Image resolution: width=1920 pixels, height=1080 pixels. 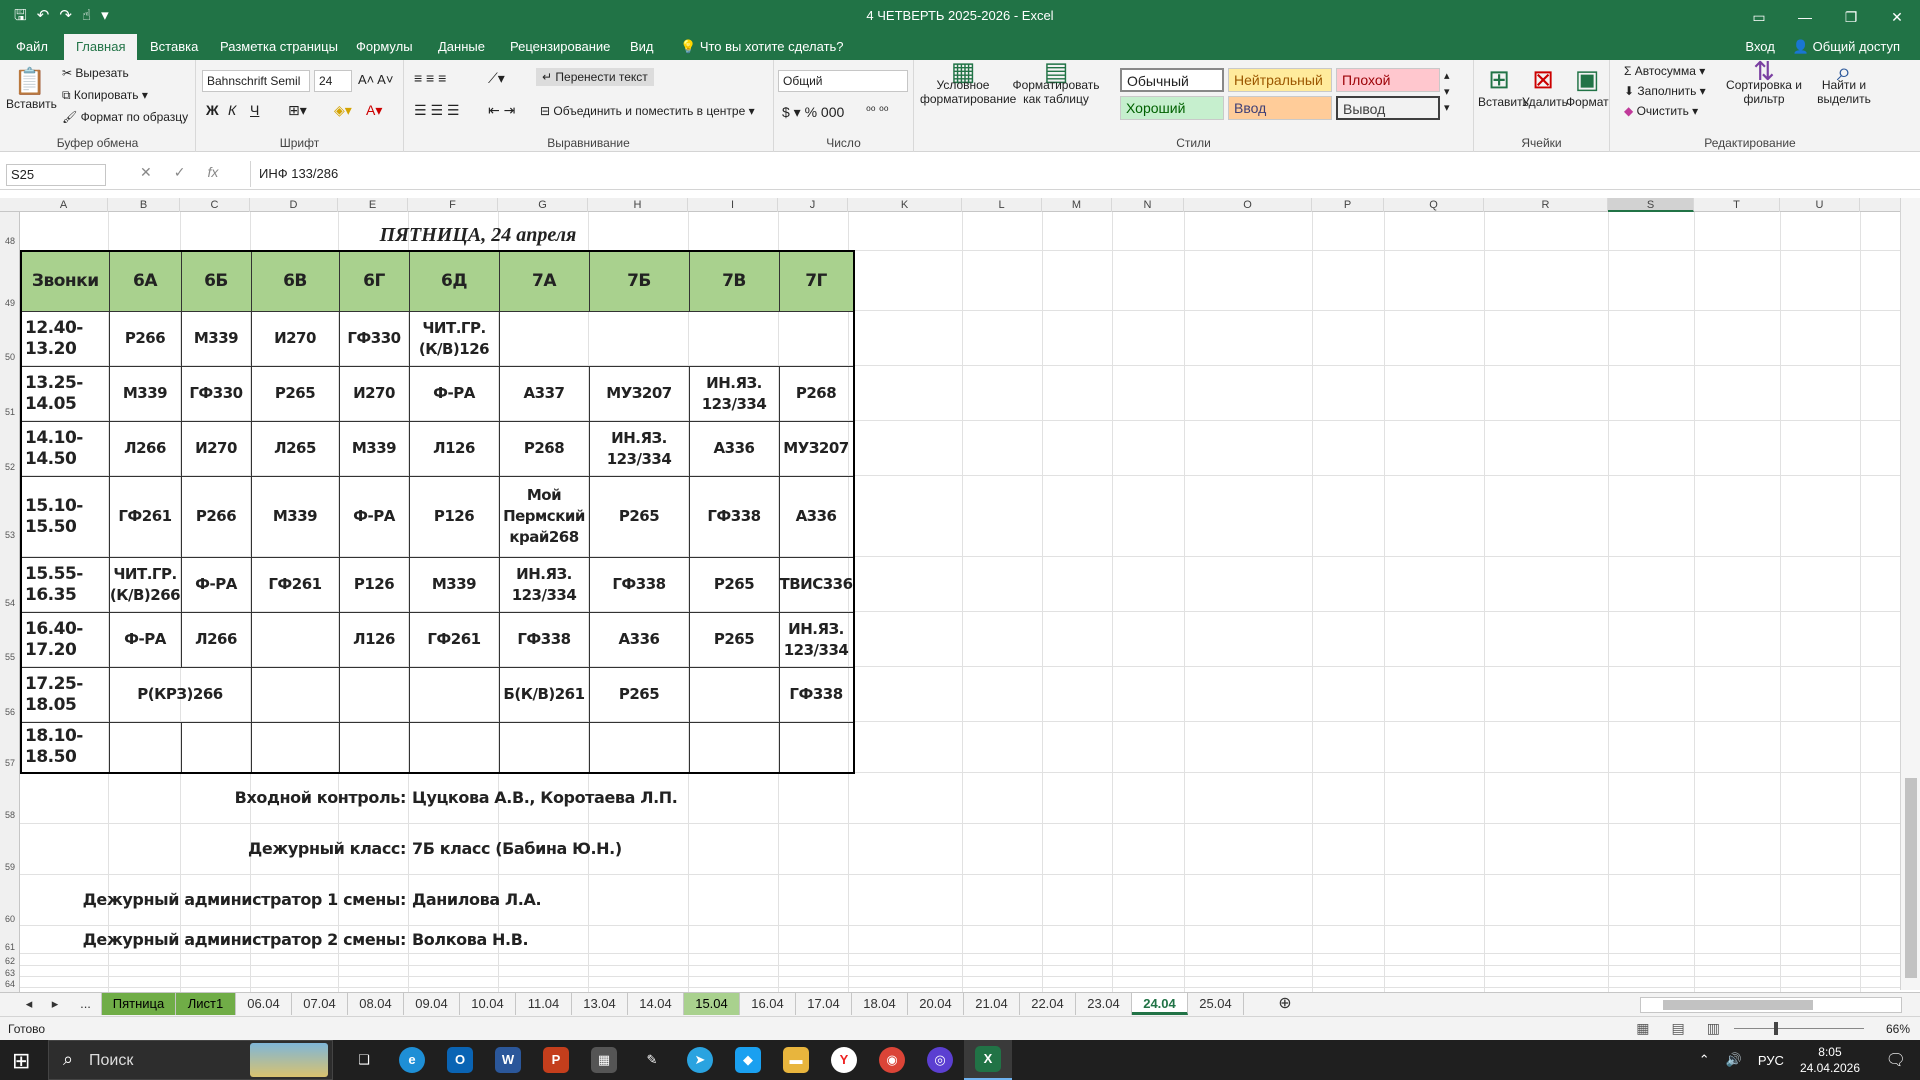 I want to click on tab-data: Данные, so click(x=461, y=47).